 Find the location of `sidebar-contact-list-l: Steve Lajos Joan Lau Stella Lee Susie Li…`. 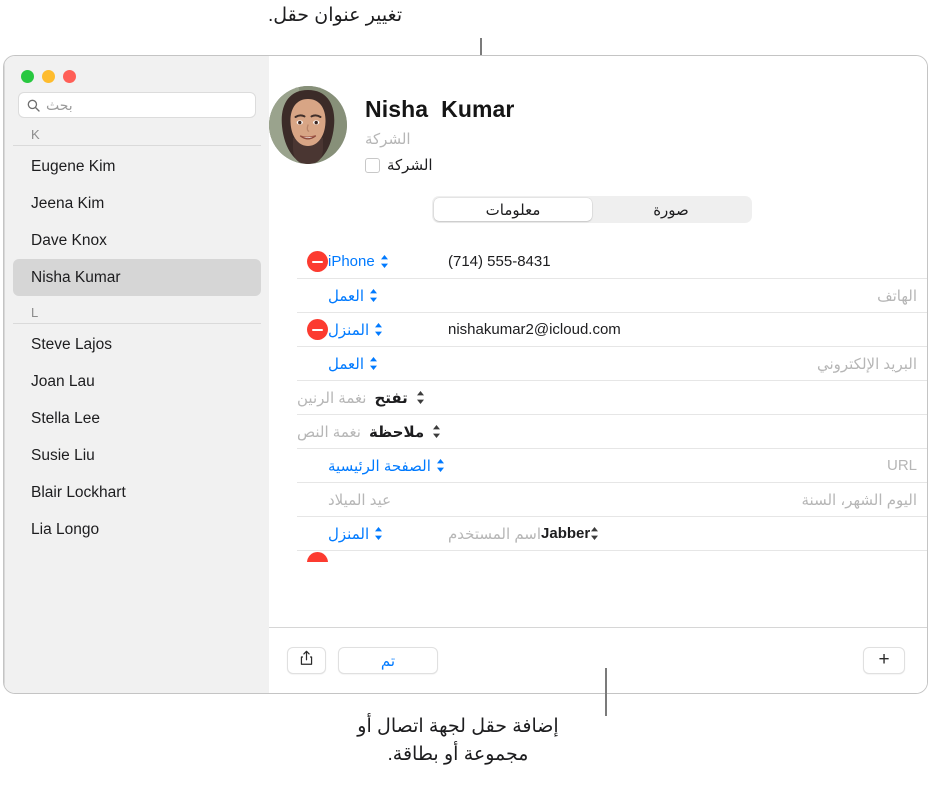

sidebar-contact-list-l: Steve Lajos Joan Lau Stella Lee Susie Li… is located at coordinates (137, 436).